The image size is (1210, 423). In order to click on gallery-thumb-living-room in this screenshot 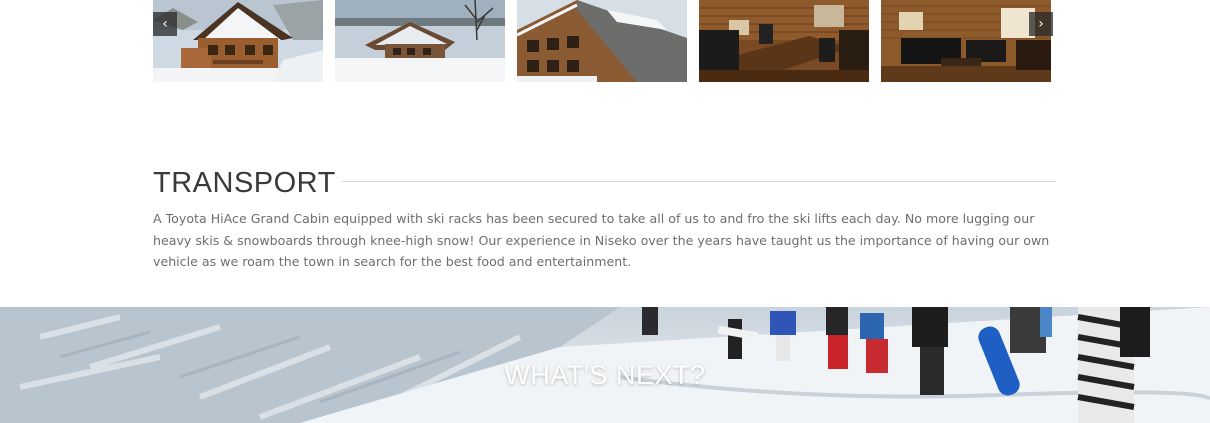, I will do `click(966, 41)`.